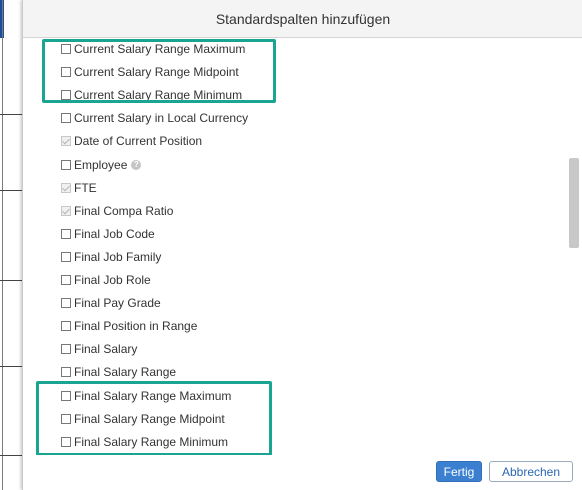  What do you see at coordinates (118, 256) in the screenshot?
I see `column-option-label: Final Job Family` at bounding box center [118, 256].